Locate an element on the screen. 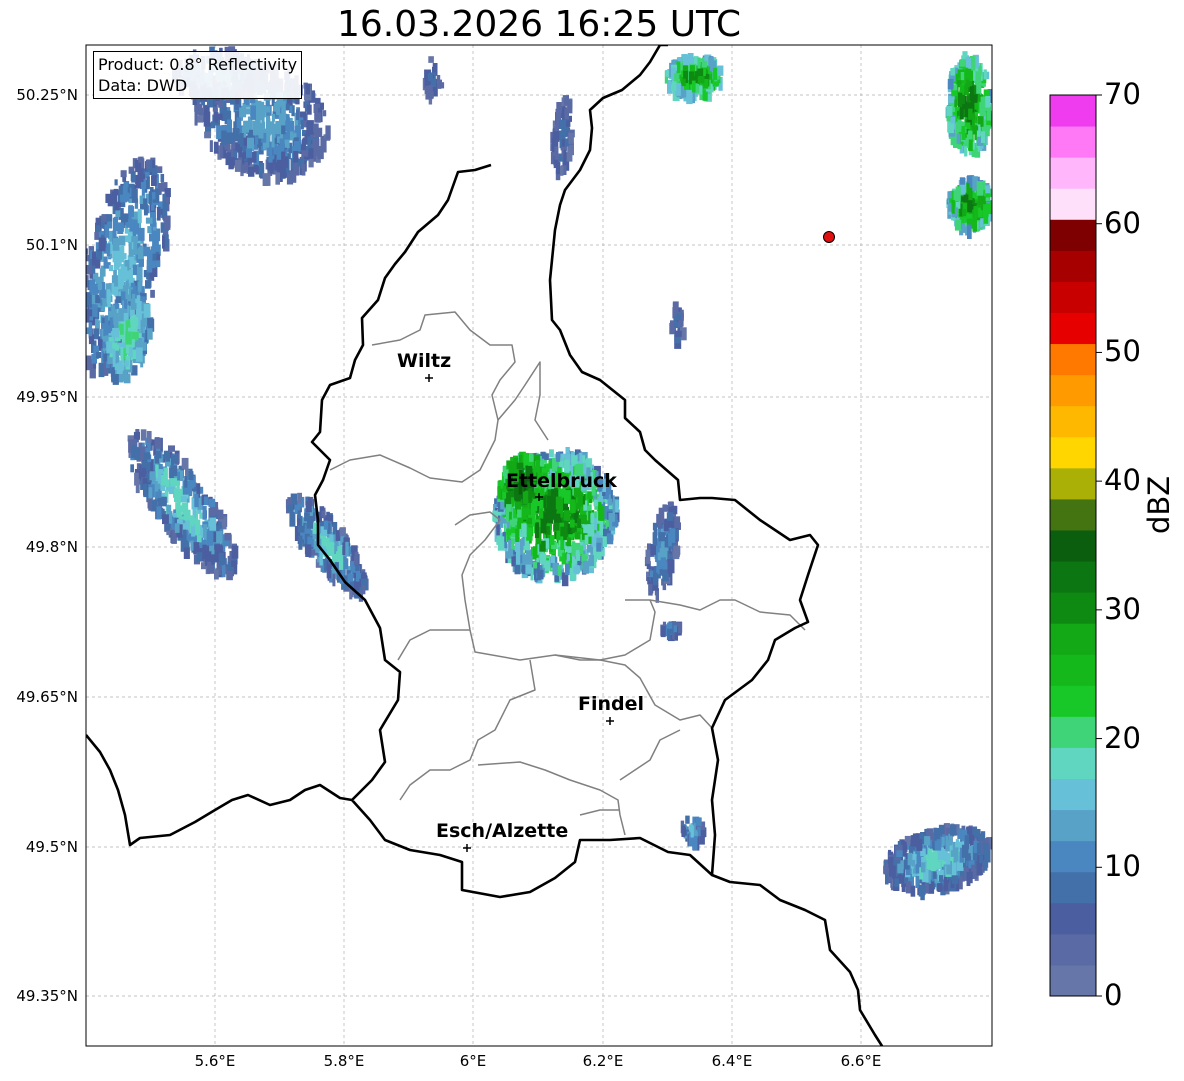 Image resolution: width=1184 pixels, height=1081 pixels. colorbar-cells is located at coordinates (1076, 545).